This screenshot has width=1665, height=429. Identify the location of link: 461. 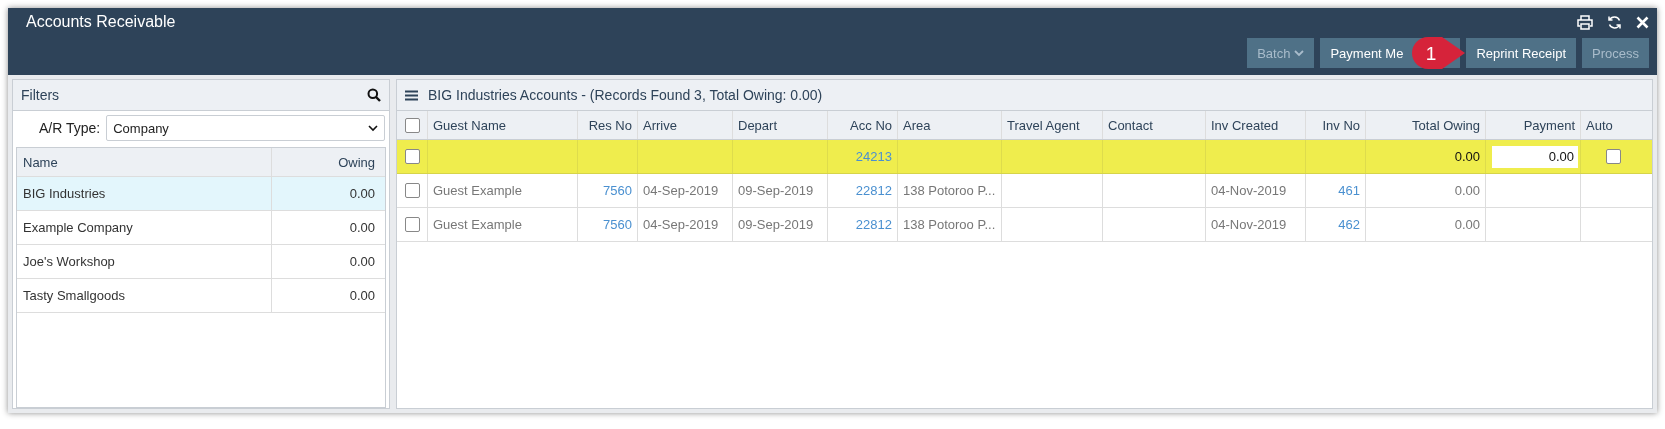
(1349, 190).